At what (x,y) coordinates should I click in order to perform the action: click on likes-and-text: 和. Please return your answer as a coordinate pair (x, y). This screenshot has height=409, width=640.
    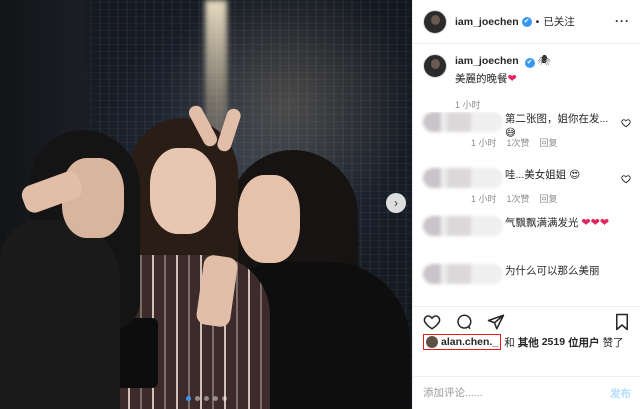
    Looking at the image, I should click on (509, 342).